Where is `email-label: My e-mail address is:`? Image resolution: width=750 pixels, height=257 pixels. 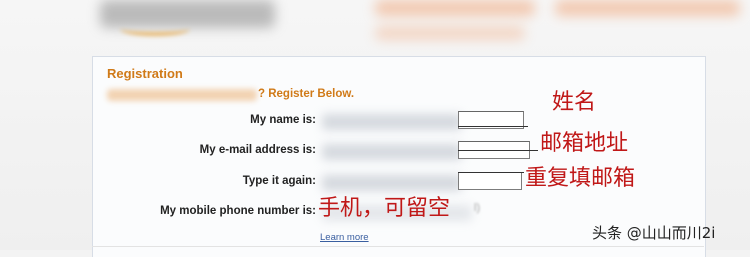
email-label: My e-mail address is: is located at coordinates (257, 150).